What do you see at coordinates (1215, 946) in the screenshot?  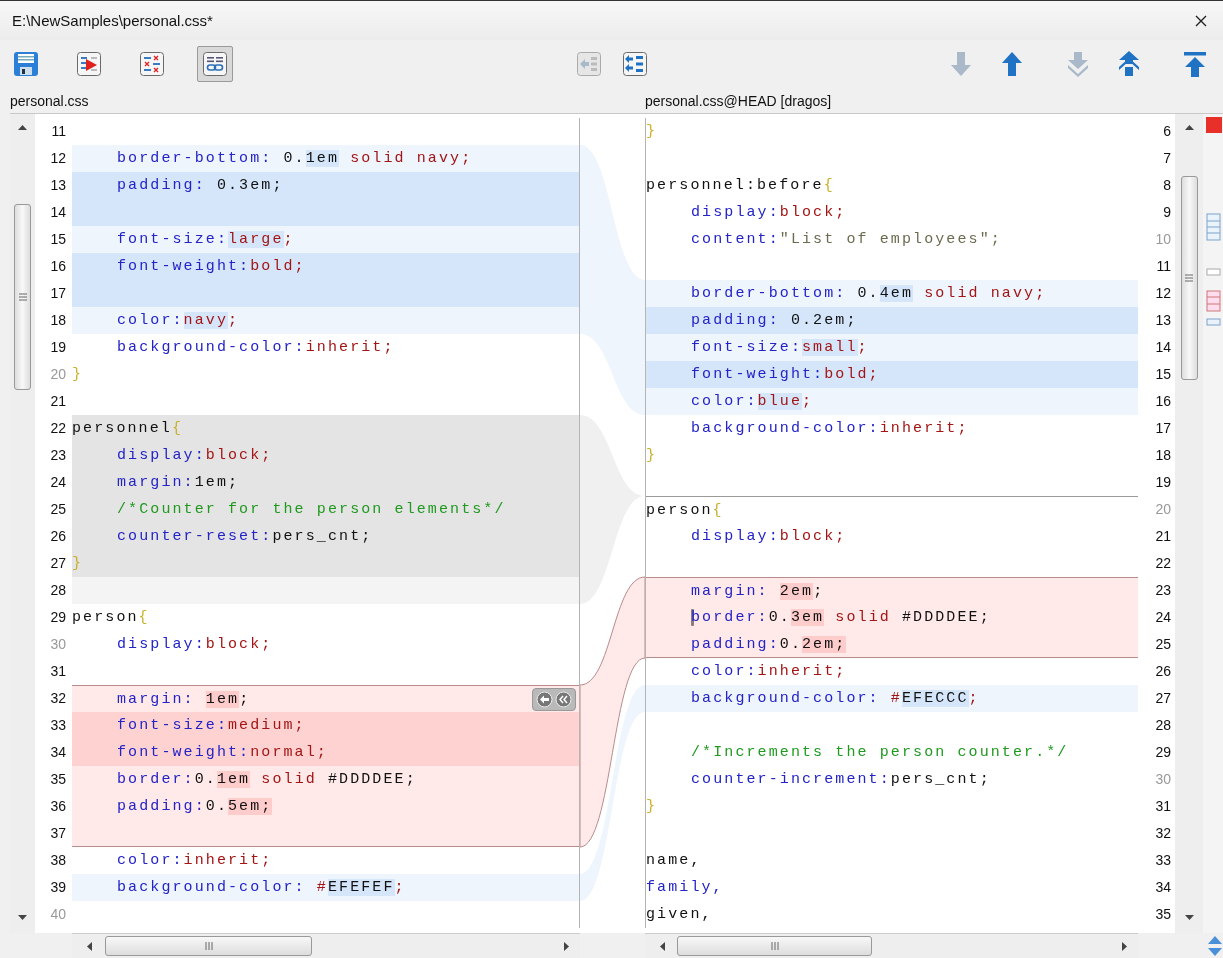 I see `up-down-arrows-icon` at bounding box center [1215, 946].